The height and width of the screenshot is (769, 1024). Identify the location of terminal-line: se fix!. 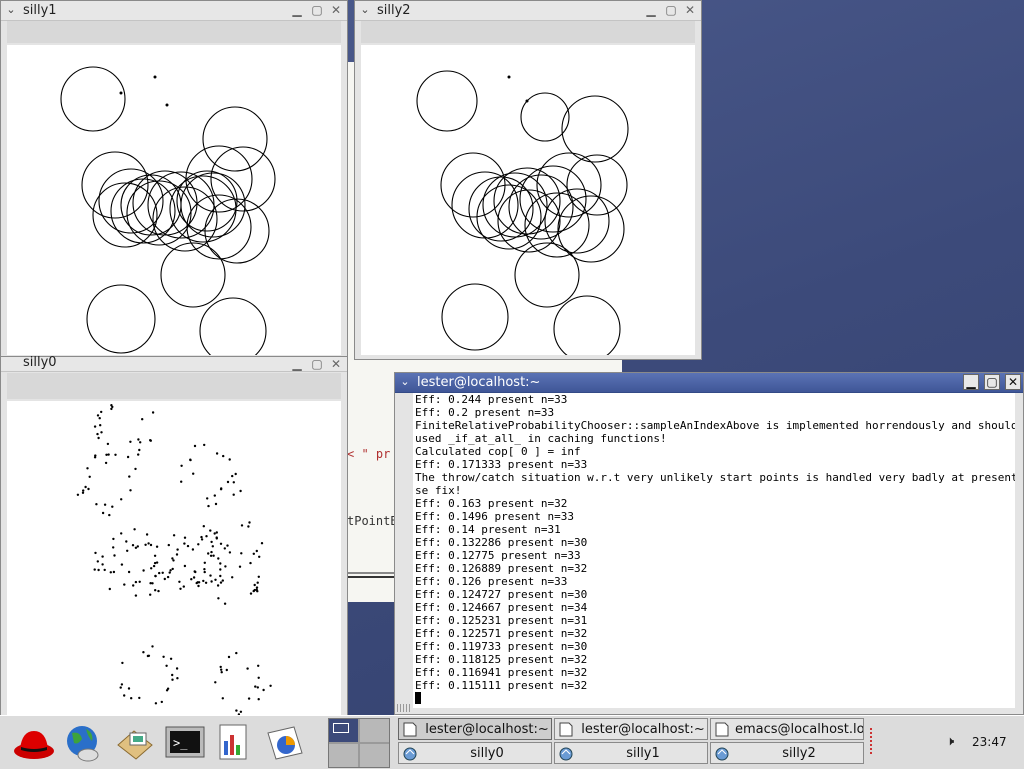
(715, 490).